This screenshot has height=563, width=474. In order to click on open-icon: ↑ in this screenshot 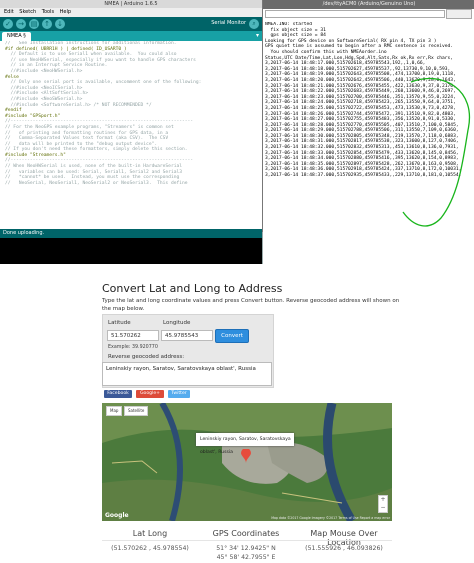, I will do `click(47, 24)`.